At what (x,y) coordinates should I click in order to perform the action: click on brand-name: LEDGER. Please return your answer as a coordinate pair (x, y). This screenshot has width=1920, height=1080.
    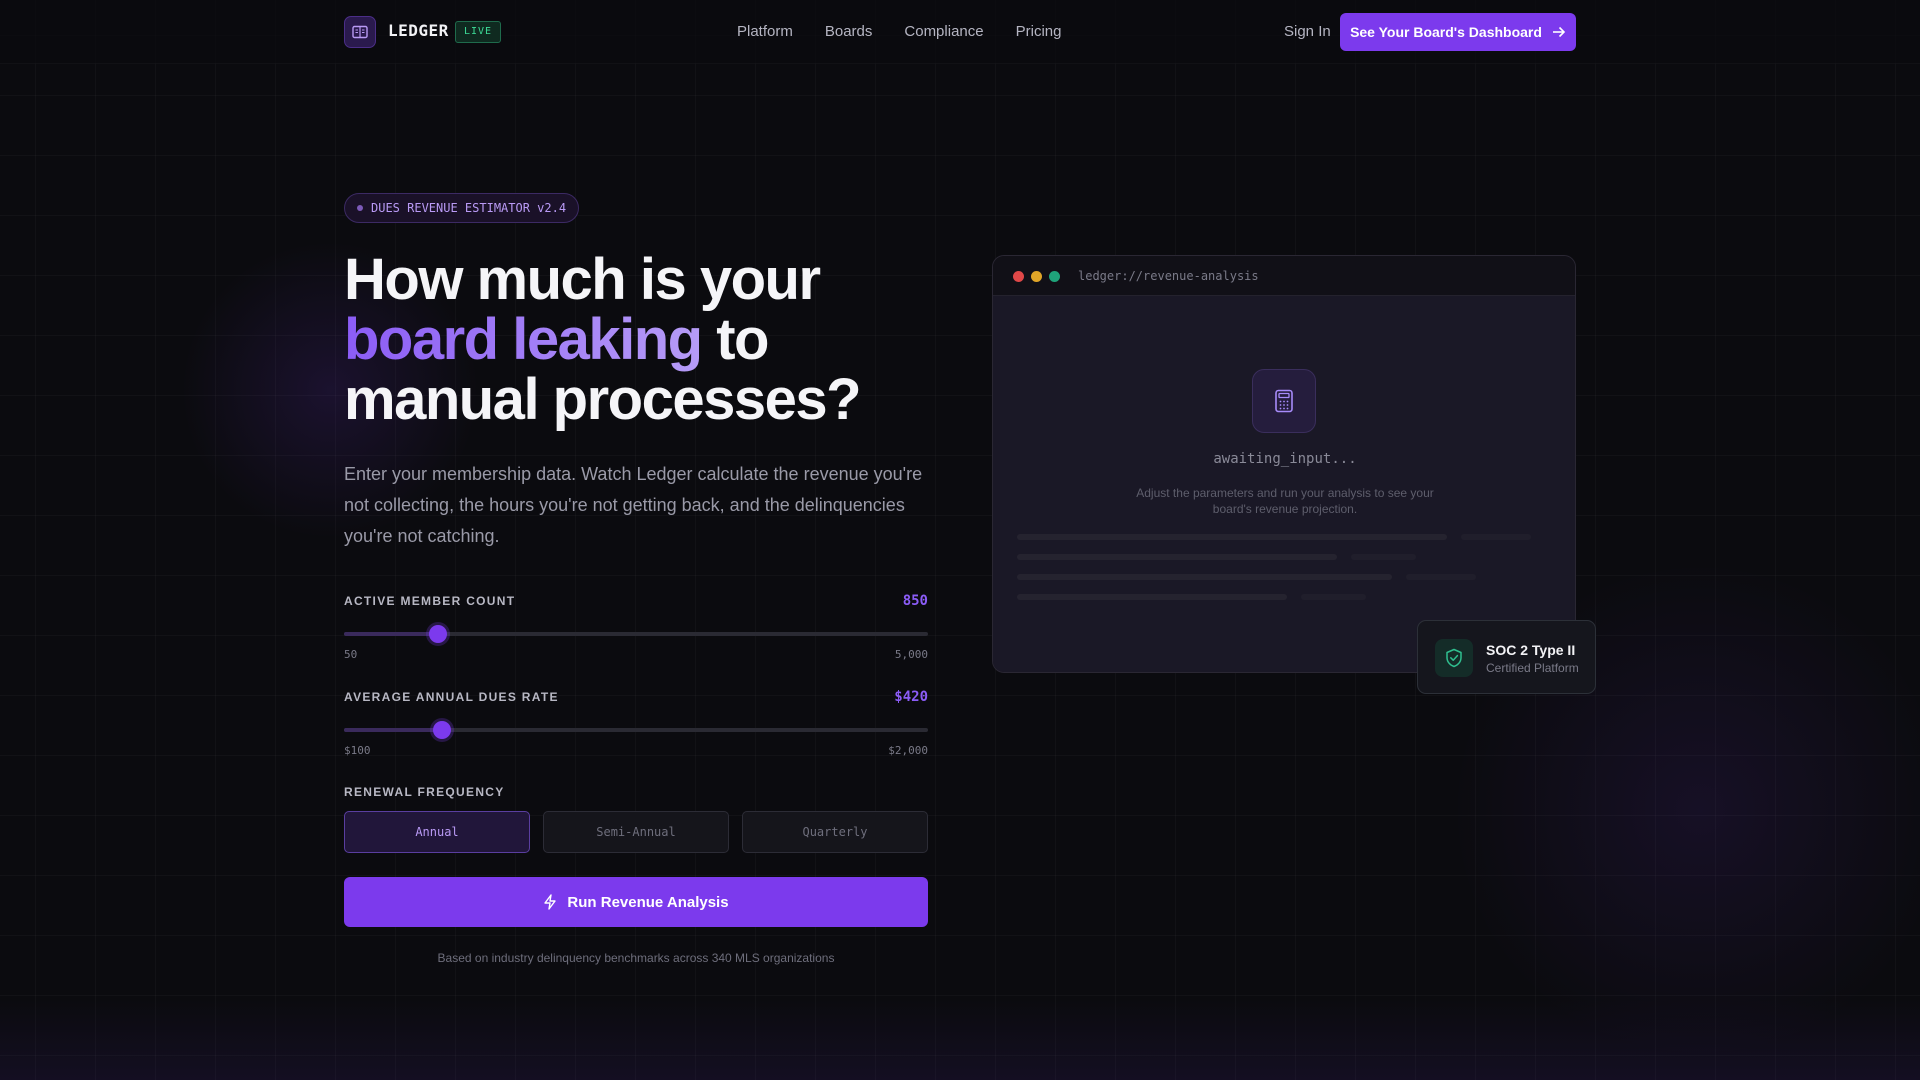
    Looking at the image, I should click on (418, 30).